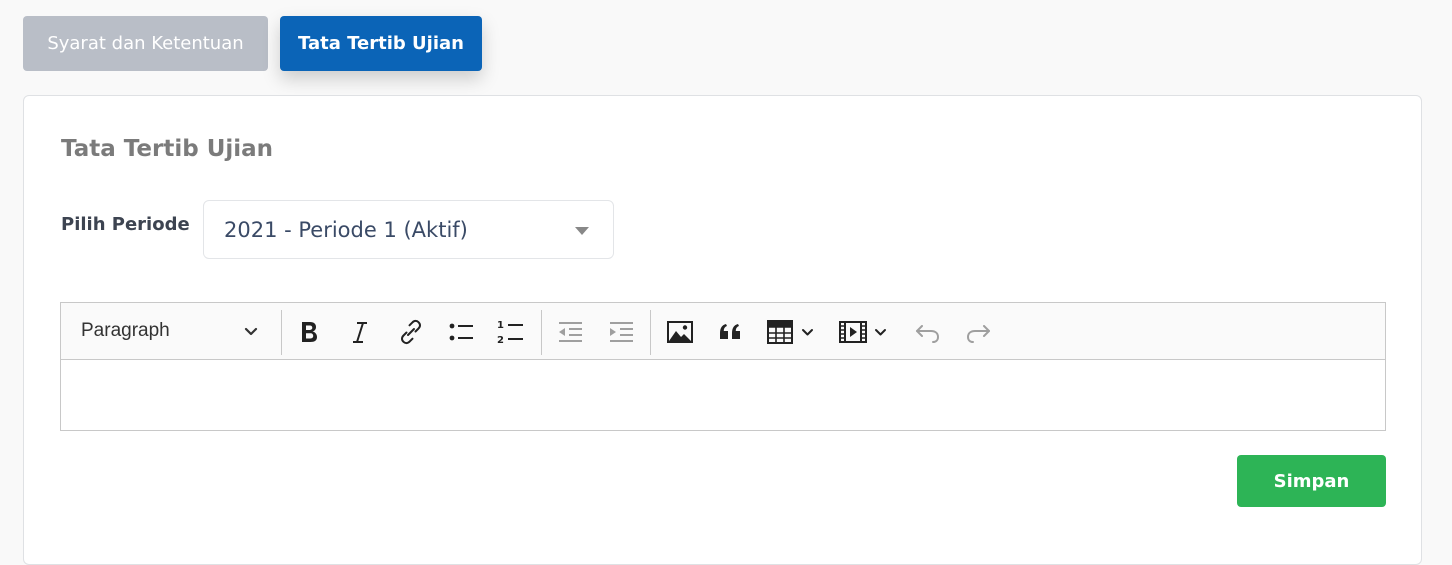 This screenshot has height=565, width=1452. I want to click on outdent-button, so click(570, 332).